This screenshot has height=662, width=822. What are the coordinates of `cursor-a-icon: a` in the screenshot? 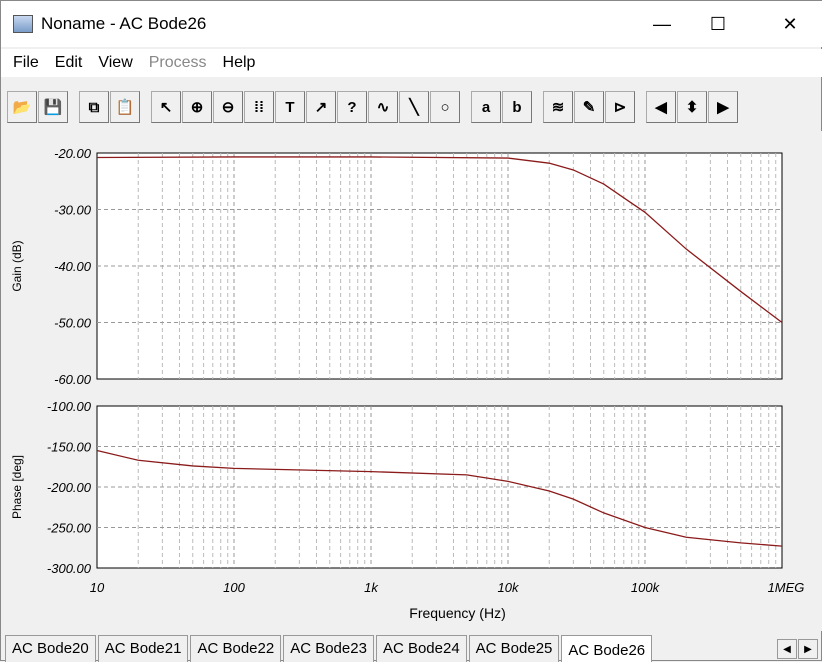 It's located at (486, 107).